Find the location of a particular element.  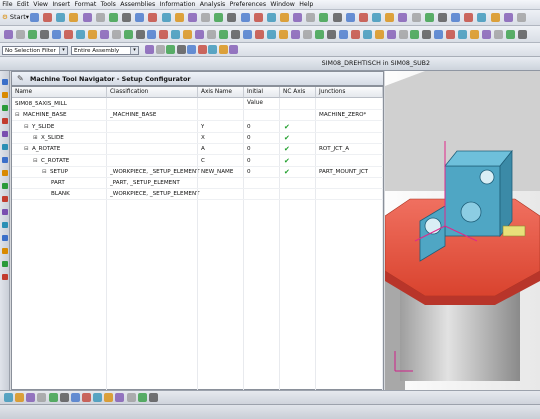

expand-icon: ⊞ is located at coordinates (35, 138).